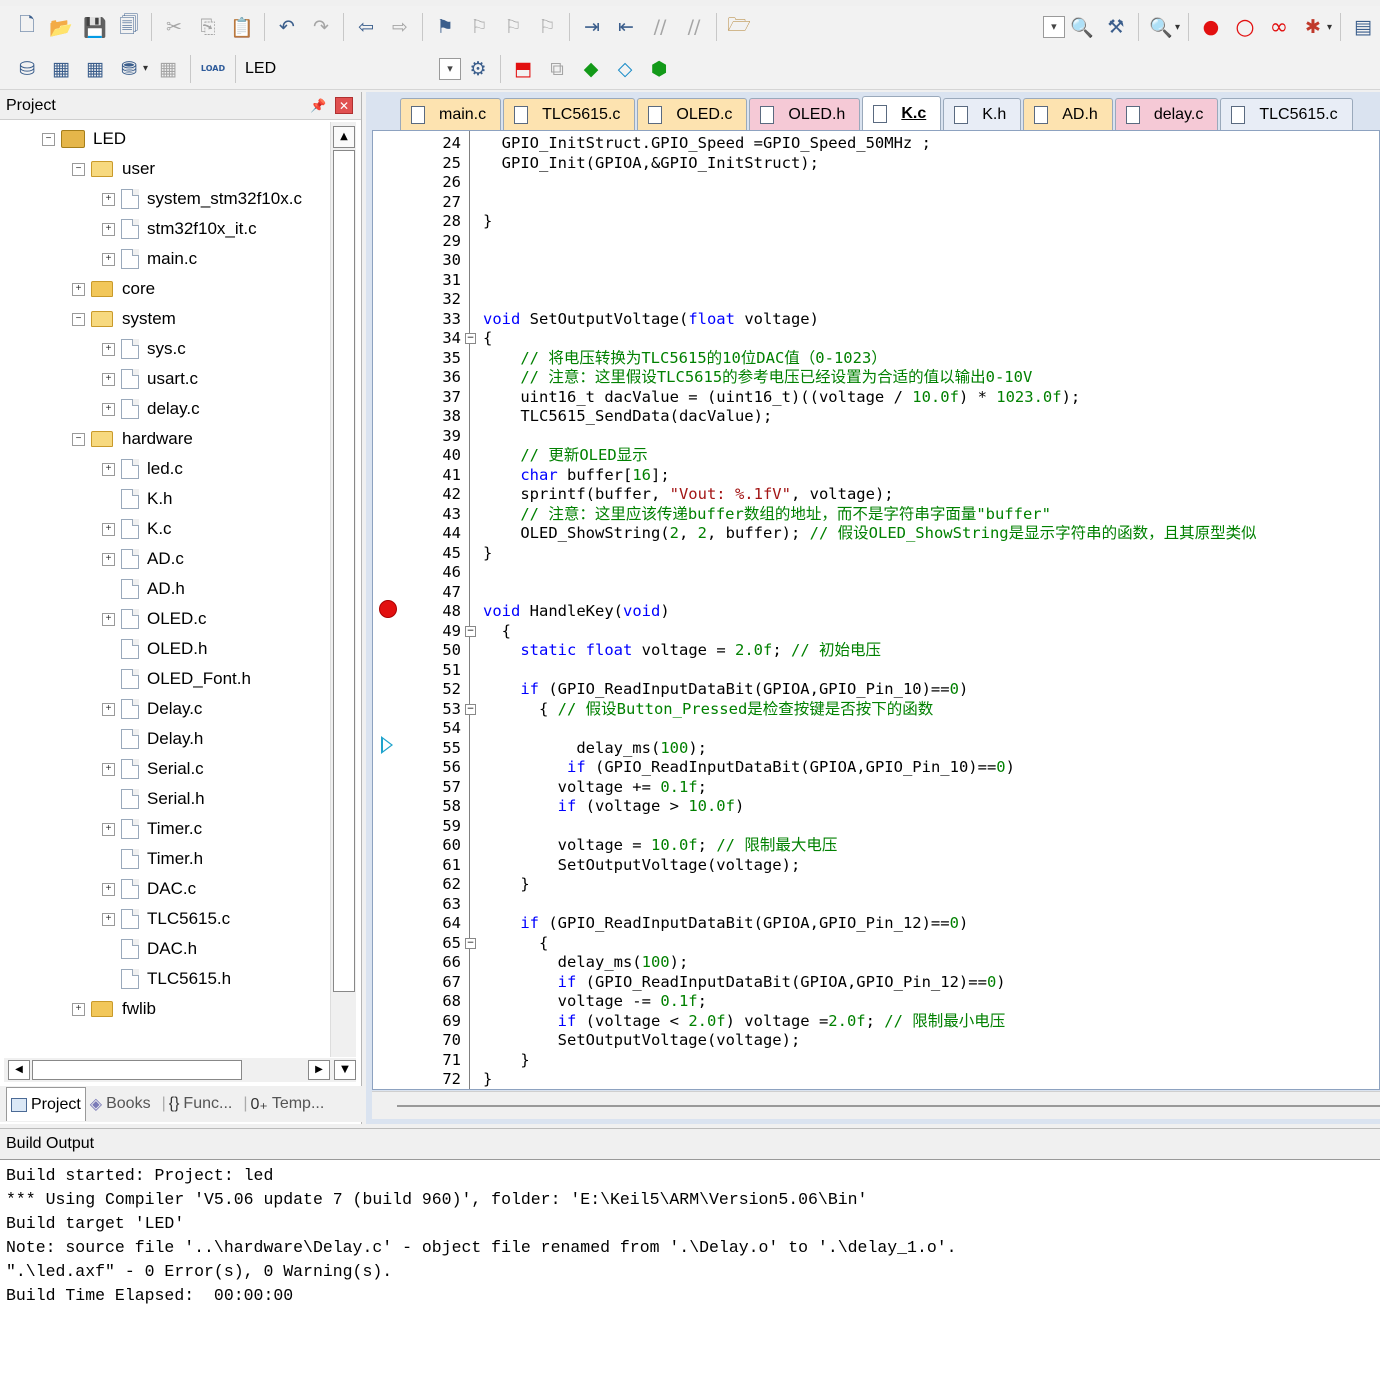 This screenshot has height=1393, width=1380. I want to click on redo-icon: ↷, so click(321, 27).